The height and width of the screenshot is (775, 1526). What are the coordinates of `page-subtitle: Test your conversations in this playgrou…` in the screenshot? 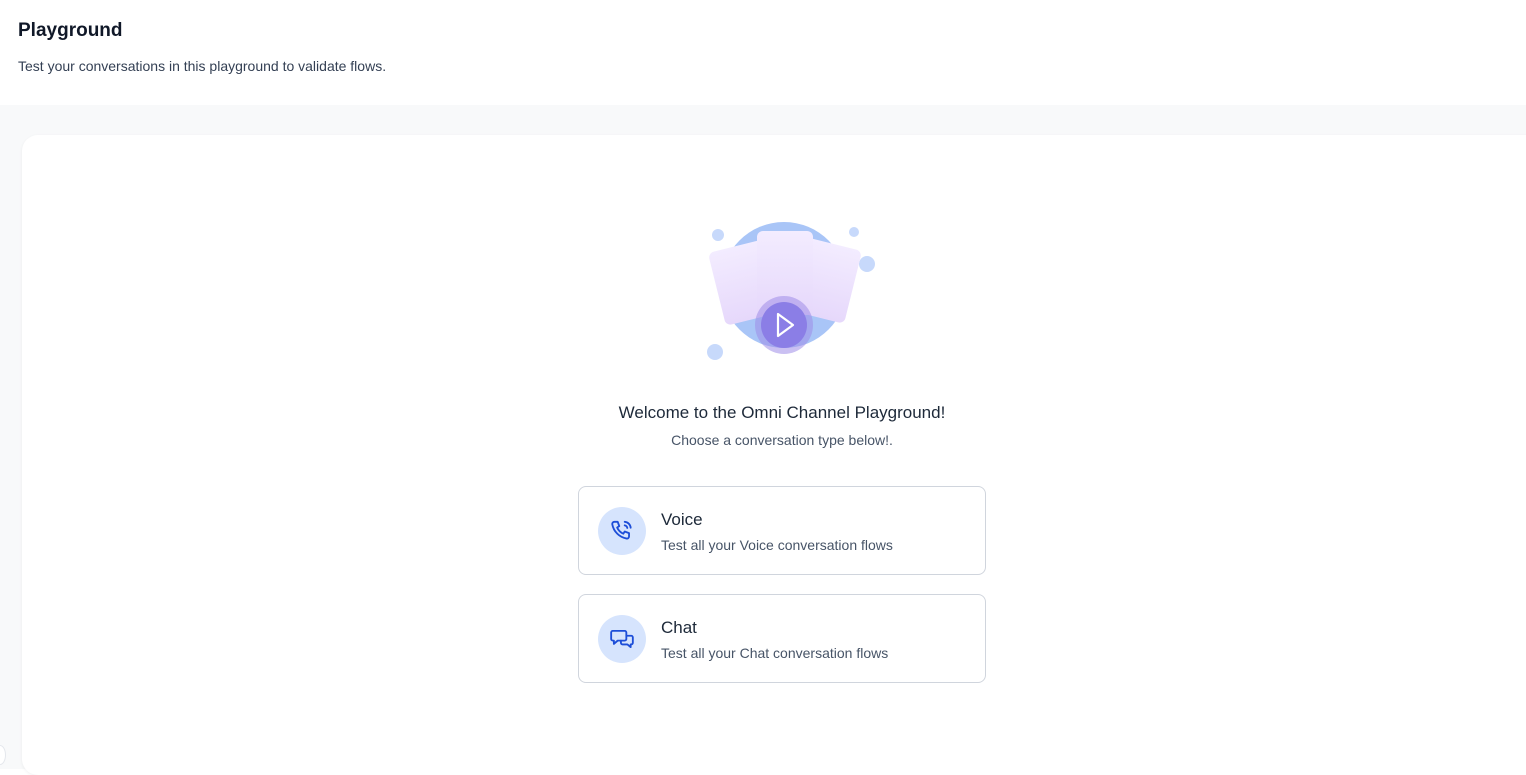 It's located at (202, 66).